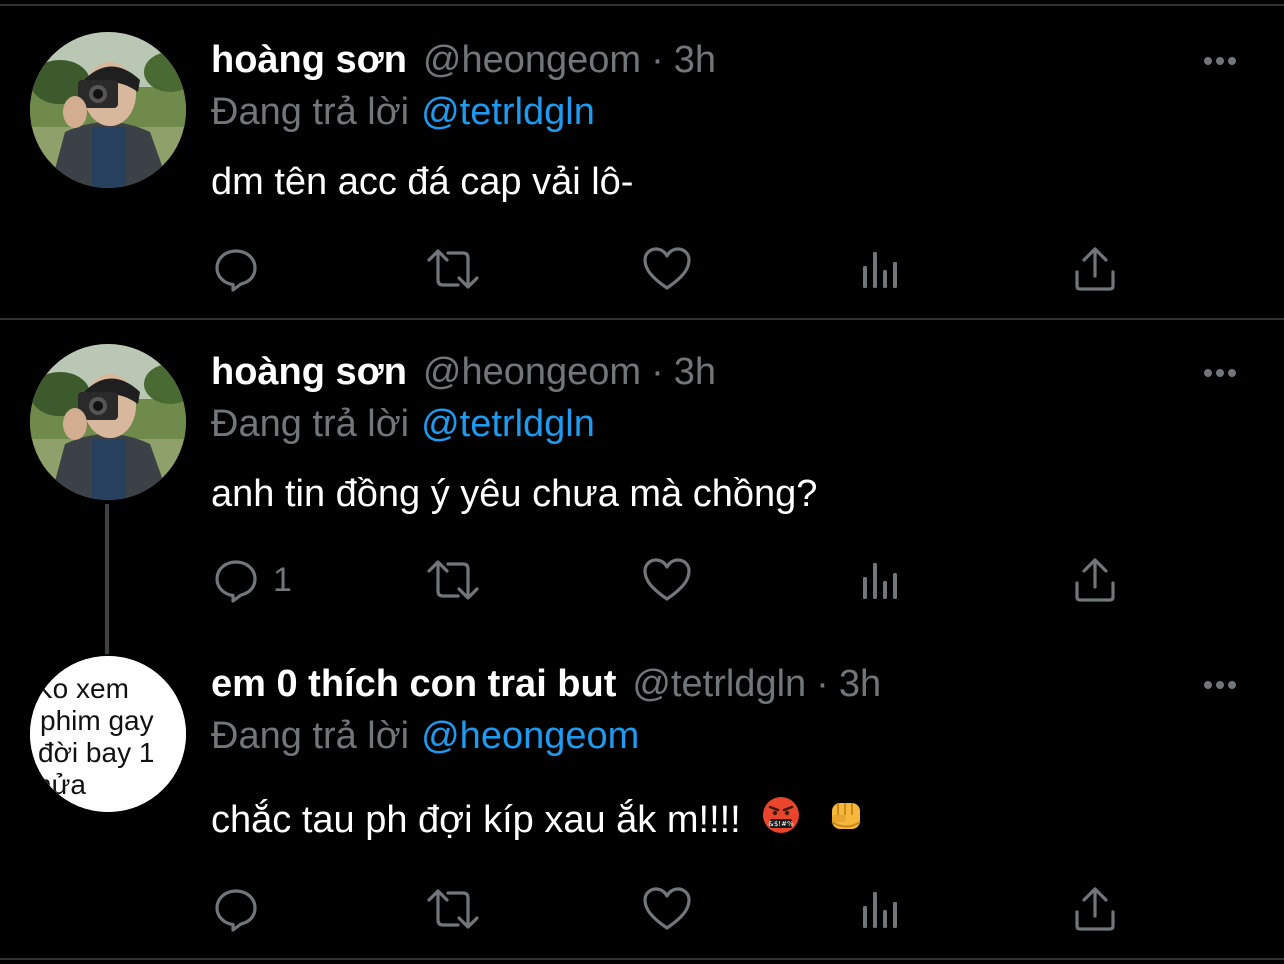  Describe the element at coordinates (97, 720) in the screenshot. I see `avatar-text-line-2: phim gay` at that location.